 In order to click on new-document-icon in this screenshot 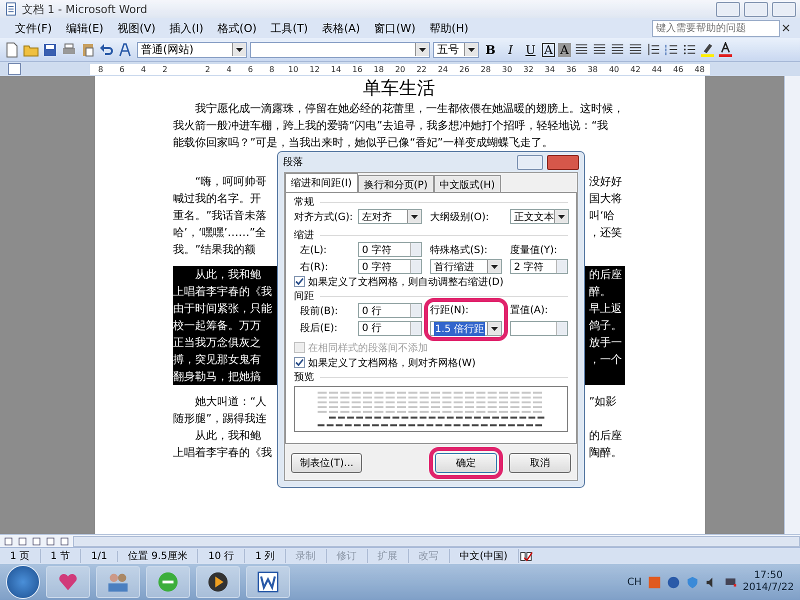, I will do `click(12, 50)`.